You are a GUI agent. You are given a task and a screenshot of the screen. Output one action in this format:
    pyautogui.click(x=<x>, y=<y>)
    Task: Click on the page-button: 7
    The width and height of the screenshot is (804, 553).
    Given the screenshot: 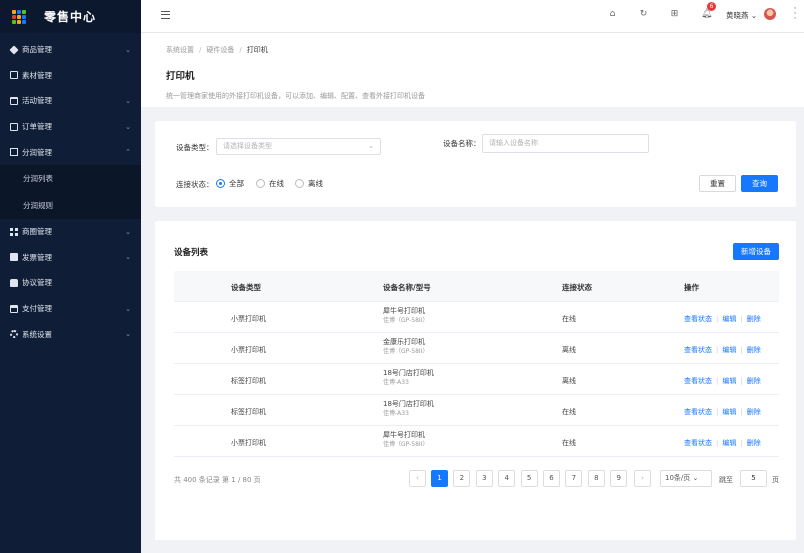 What is the action you would take?
    pyautogui.click(x=574, y=478)
    